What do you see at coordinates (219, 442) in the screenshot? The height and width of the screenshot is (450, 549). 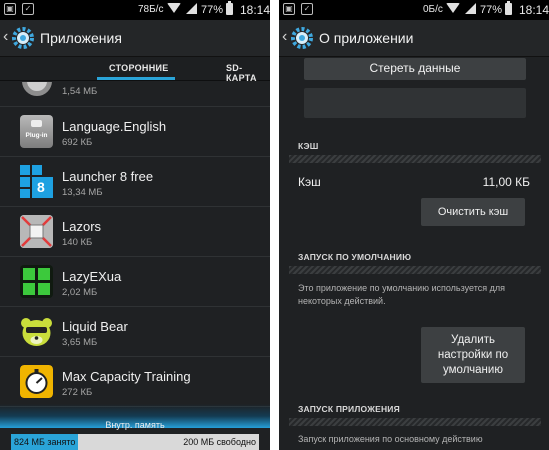 I see `storage-free-text: 200 МБ свободно` at bounding box center [219, 442].